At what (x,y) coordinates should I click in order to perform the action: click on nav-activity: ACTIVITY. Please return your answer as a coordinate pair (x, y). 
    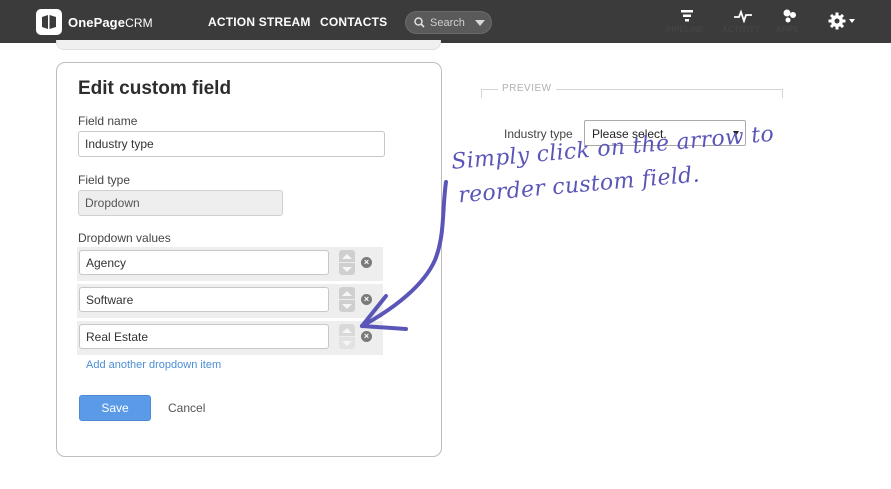
    Looking at the image, I should click on (743, 21).